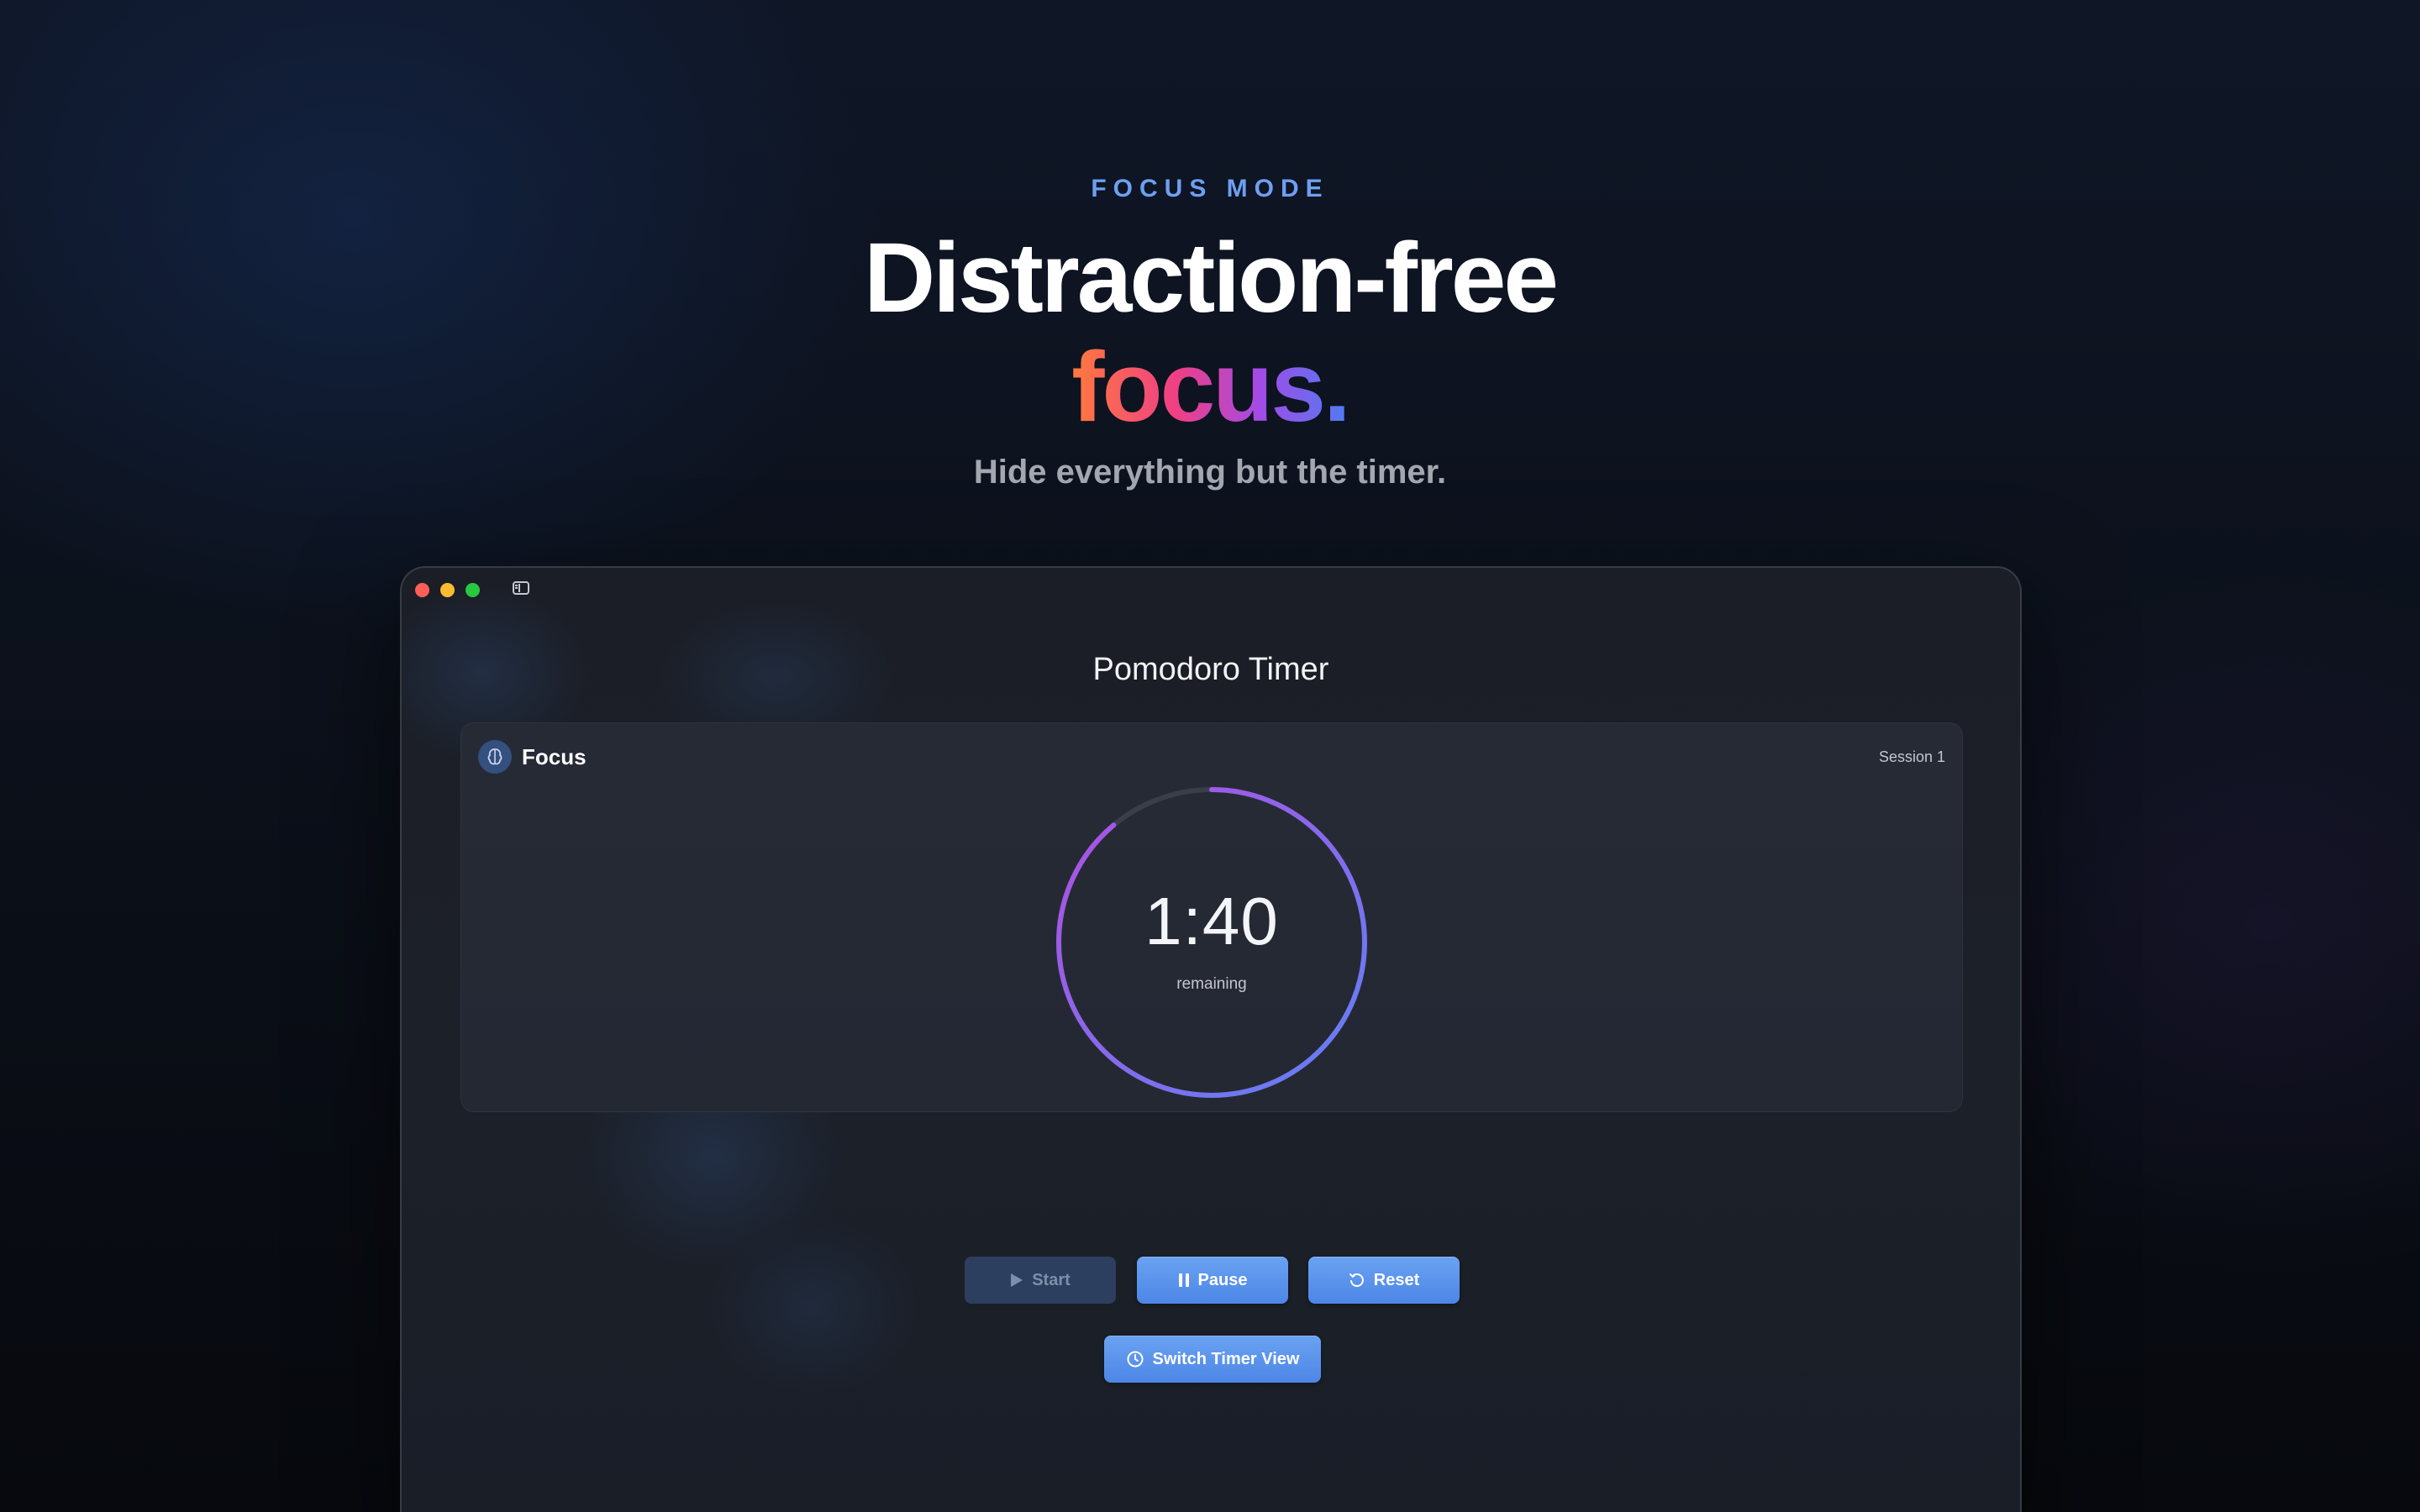 Image resolution: width=2420 pixels, height=1512 pixels. What do you see at coordinates (448, 590) in the screenshot?
I see `window-minimize-button` at bounding box center [448, 590].